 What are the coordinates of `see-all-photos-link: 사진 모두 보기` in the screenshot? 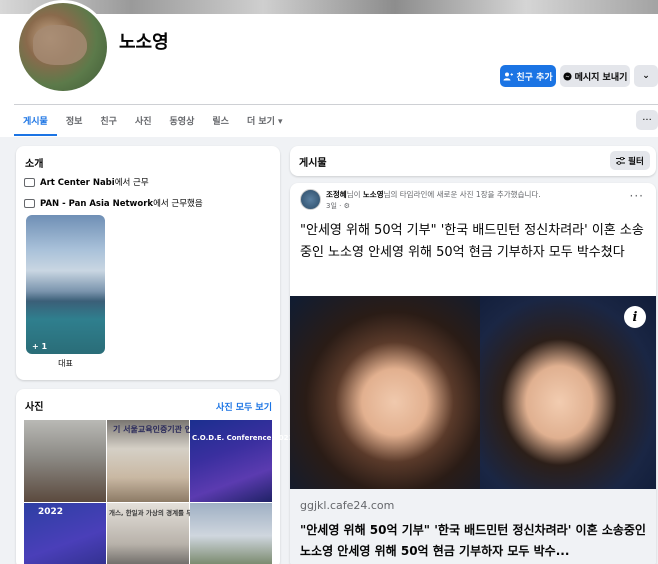 It's located at (244, 406).